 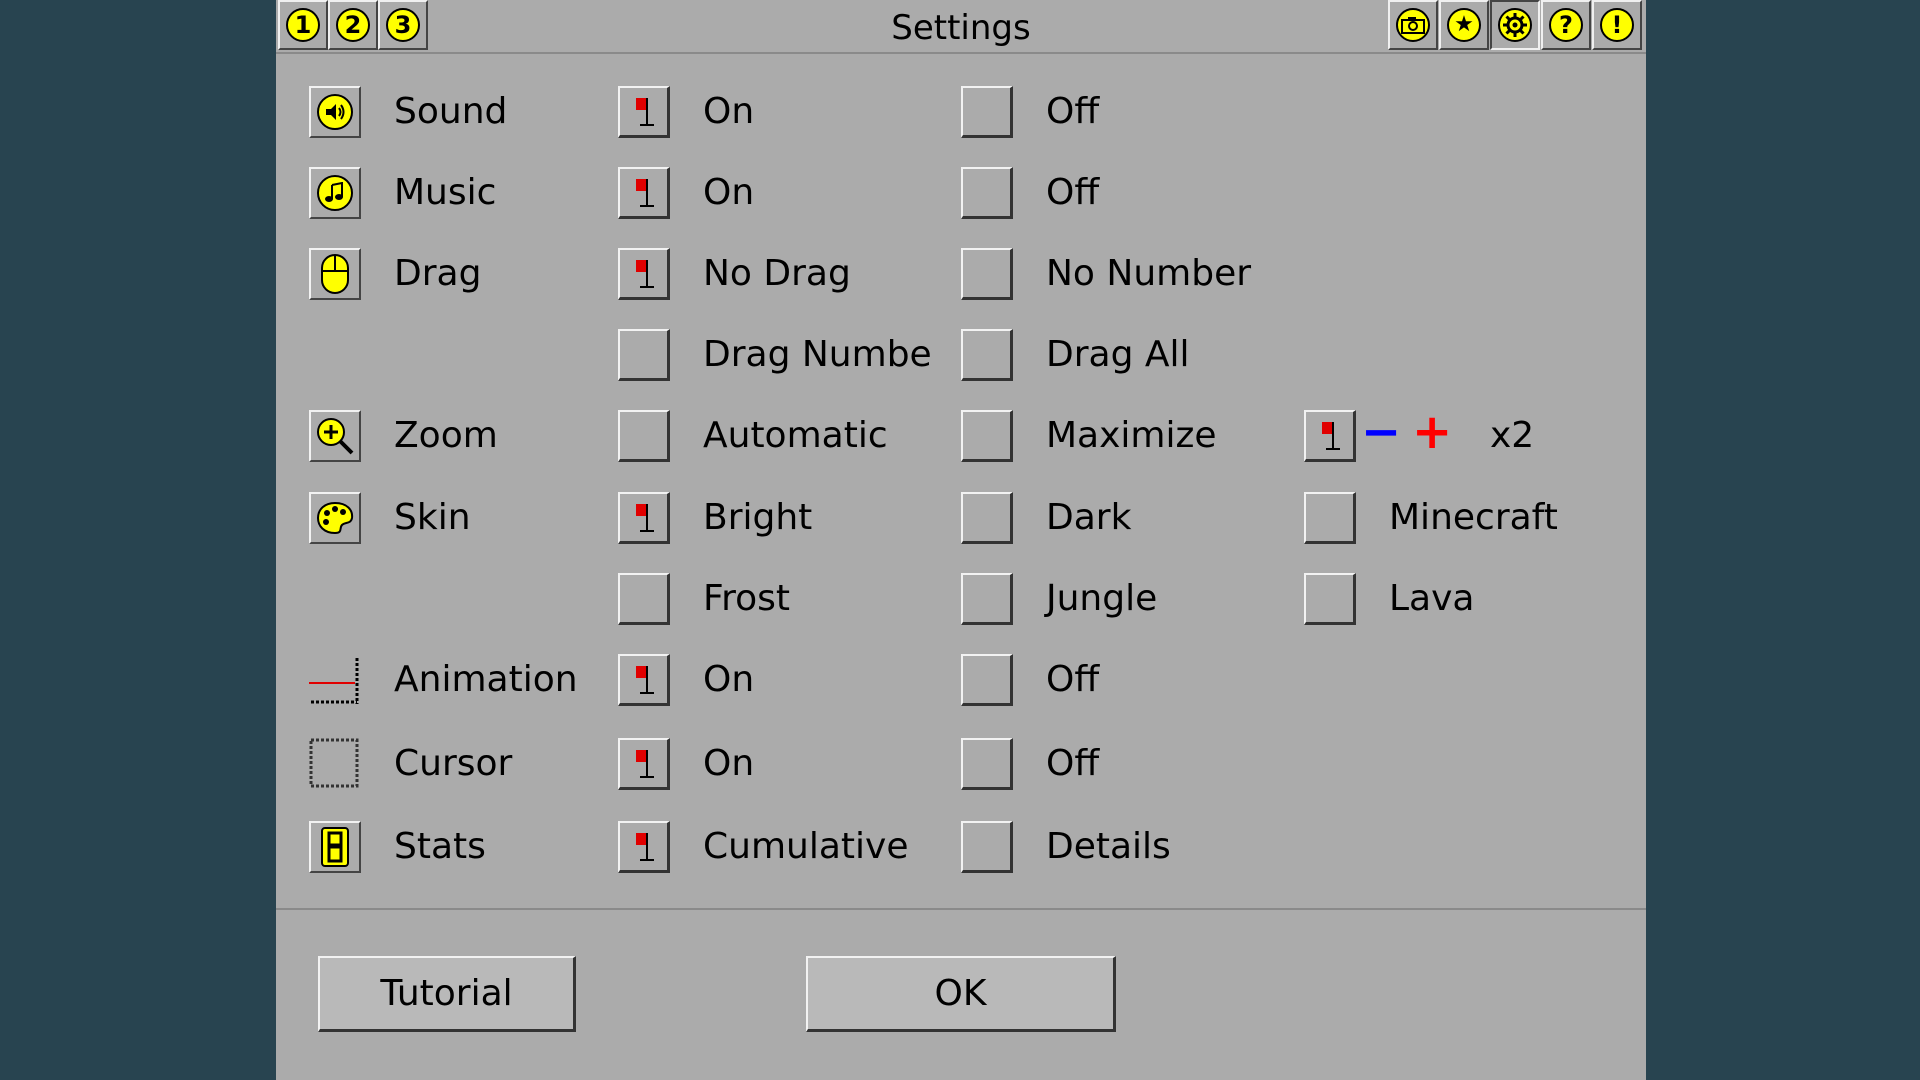 I want to click on sound-on-checkbox, so click(x=644, y=112).